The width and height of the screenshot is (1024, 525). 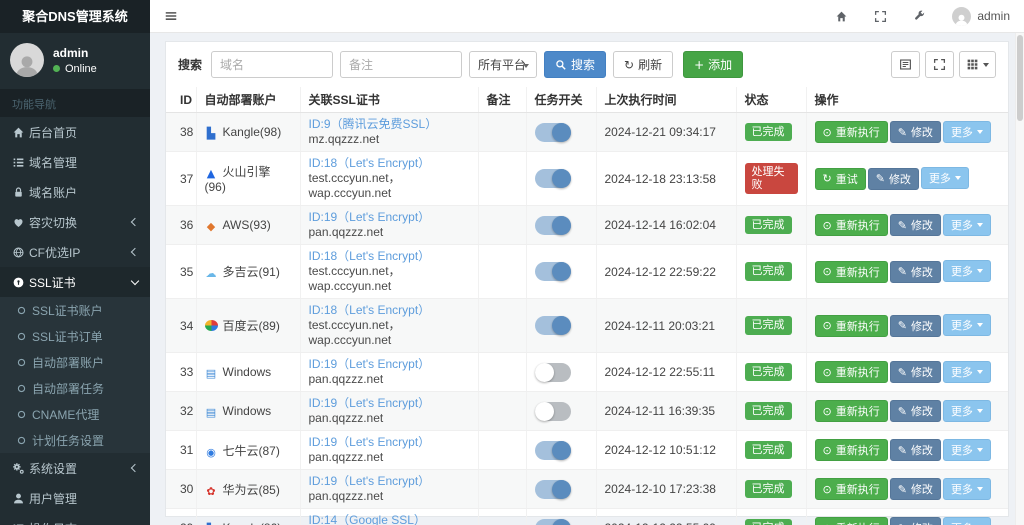 I want to click on sidebar-item-cname-proxy: CNAME代理, so click(x=75, y=414).